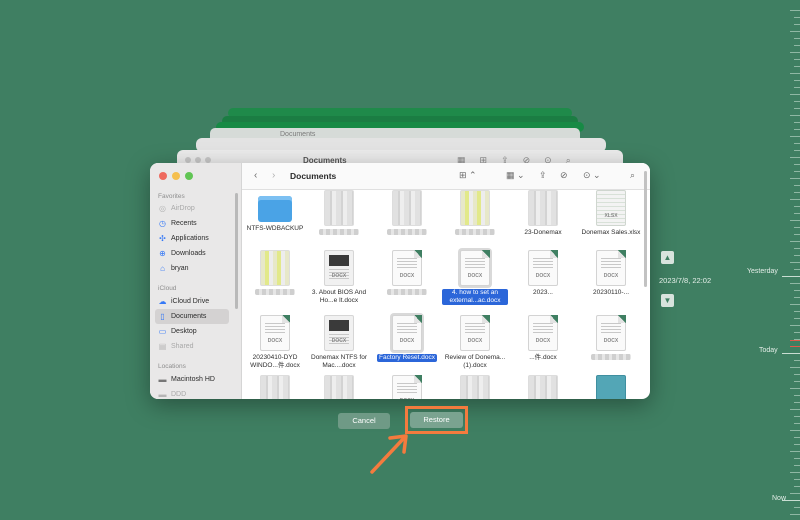 This screenshot has height=520, width=800. What do you see at coordinates (236, 251) in the screenshot?
I see `sidebar-scrollbar` at bounding box center [236, 251].